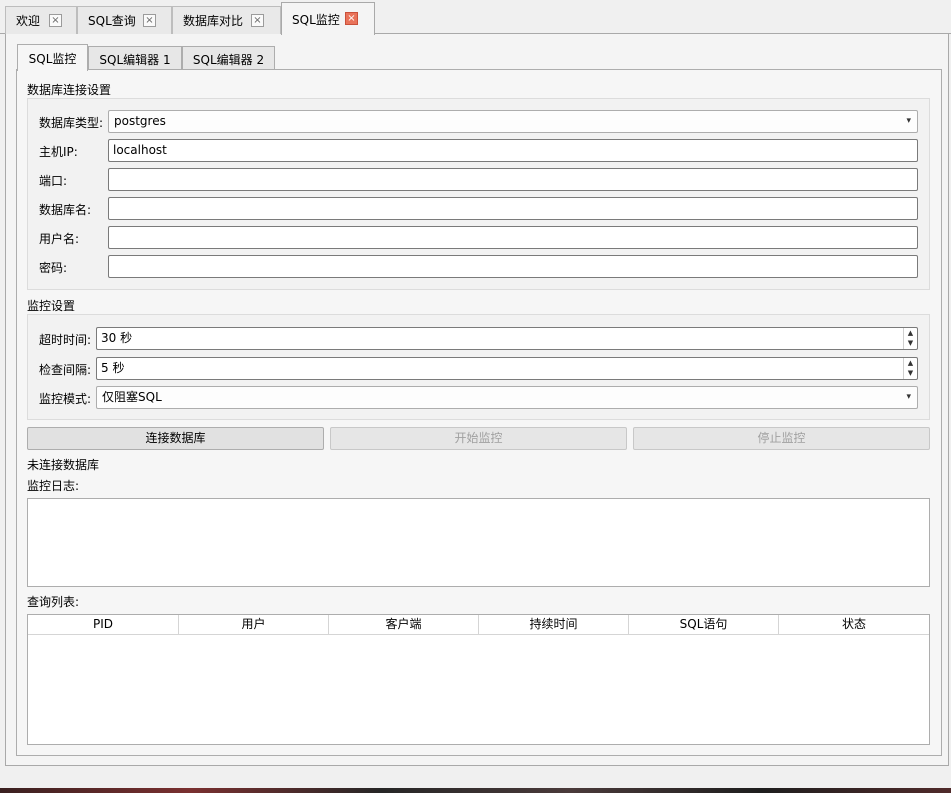 The width and height of the screenshot is (951, 793). Describe the element at coordinates (103, 624) in the screenshot. I see `column-header-pid: PID` at that location.